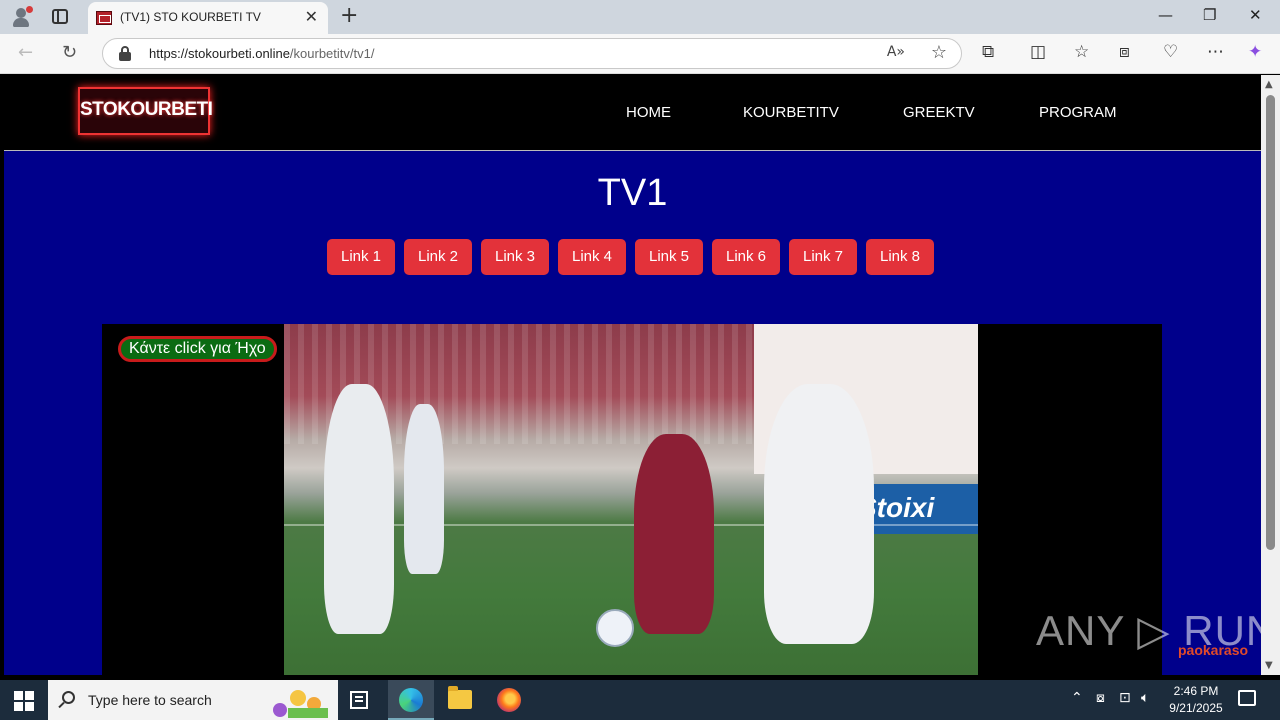 The image size is (1280, 720). I want to click on football, so click(615, 628).